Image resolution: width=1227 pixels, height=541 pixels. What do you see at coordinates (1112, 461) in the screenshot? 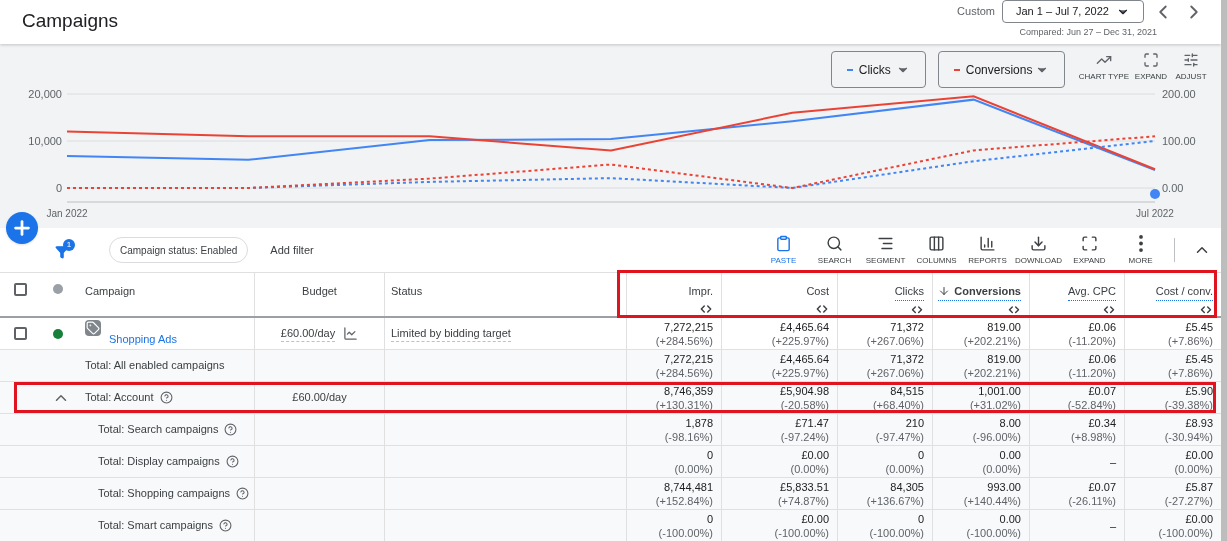
I see `metric-value: –` at bounding box center [1112, 461].